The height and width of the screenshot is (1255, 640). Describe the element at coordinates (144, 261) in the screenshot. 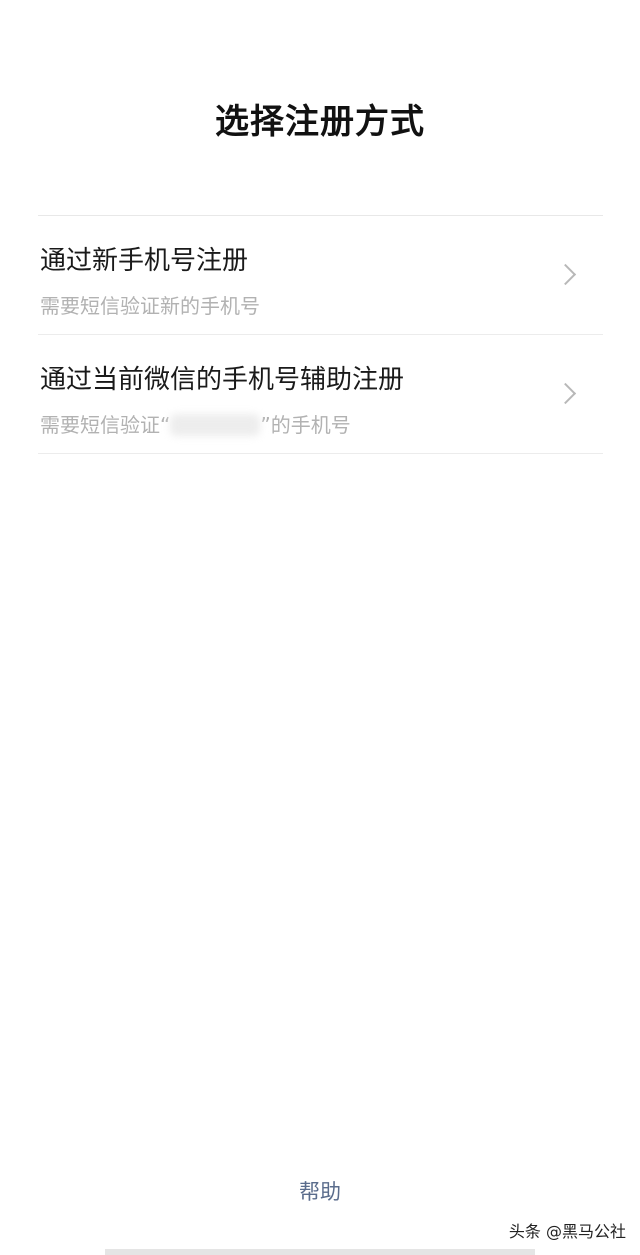

I see `option-title: 通过新手机号注册` at that location.